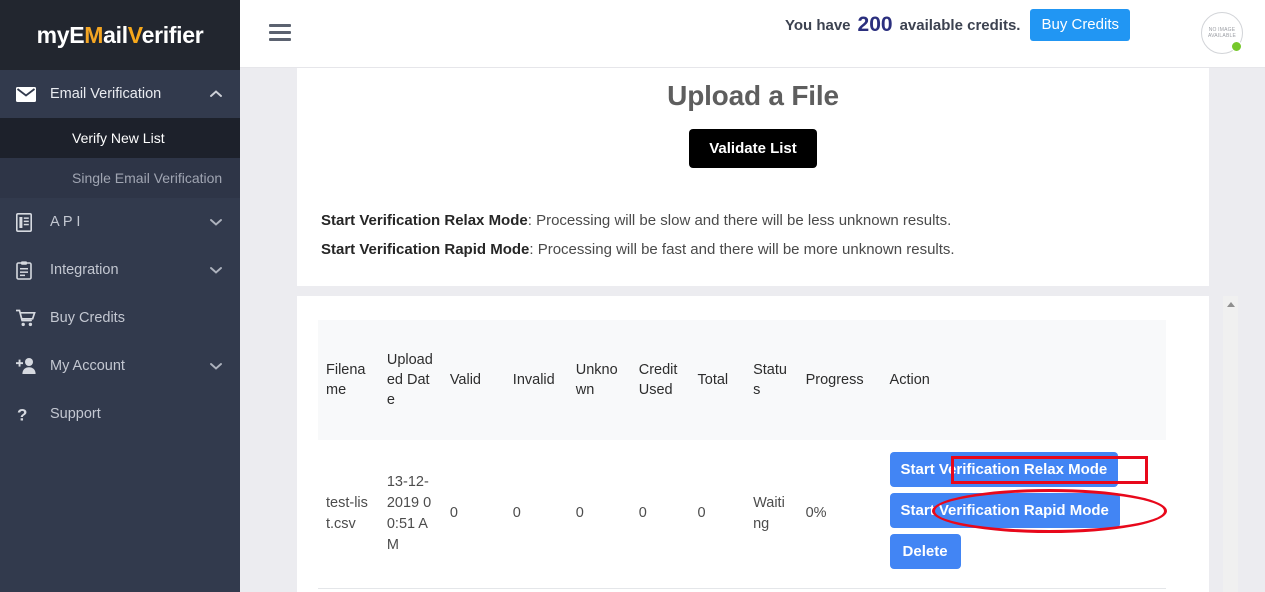  I want to click on sidebar-item-label: My Account, so click(87, 366).